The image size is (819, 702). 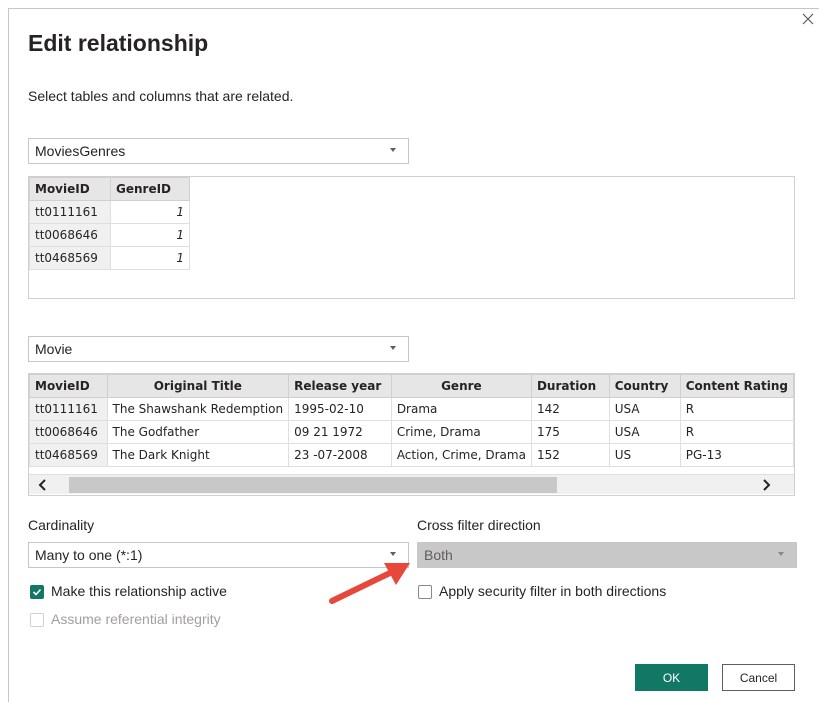 I want to click on make-active-checkbox, so click(x=37, y=592).